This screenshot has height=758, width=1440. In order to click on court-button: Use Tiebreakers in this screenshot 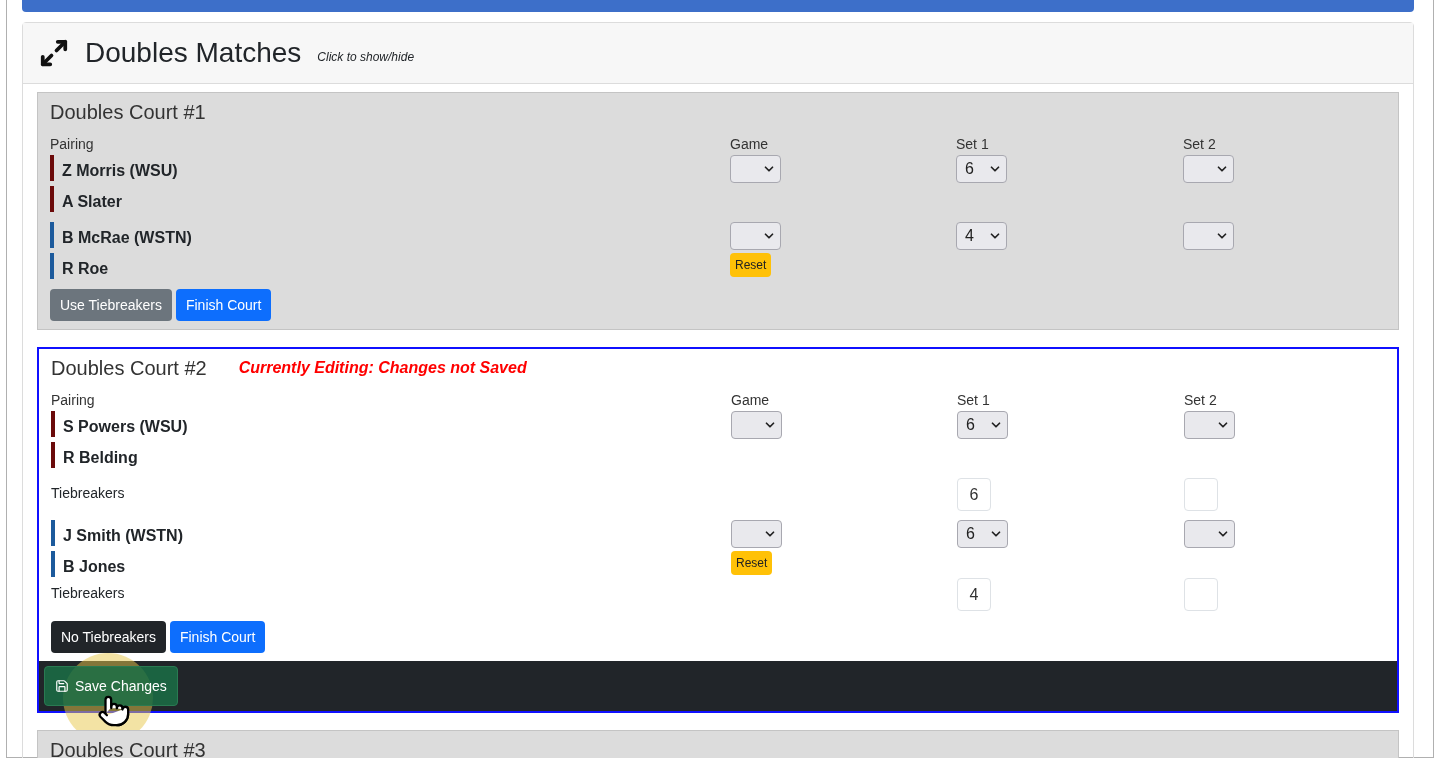, I will do `click(111, 305)`.